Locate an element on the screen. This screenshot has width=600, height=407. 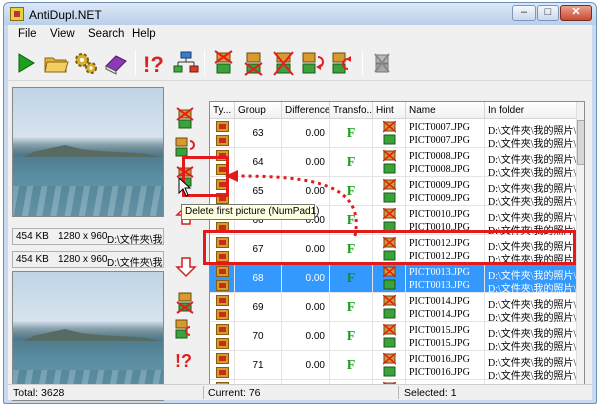
group-cell: 63 is located at coordinates (258, 133).